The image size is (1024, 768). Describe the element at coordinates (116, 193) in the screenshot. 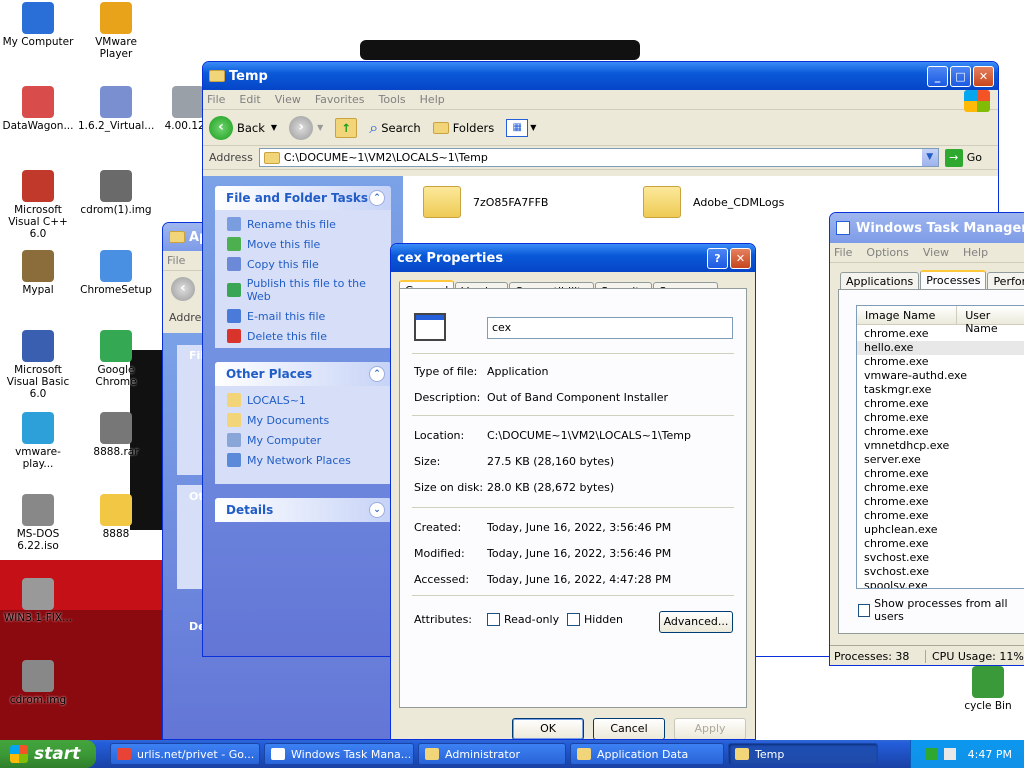

I see `desktop-icon: cdrom(1).img` at that location.